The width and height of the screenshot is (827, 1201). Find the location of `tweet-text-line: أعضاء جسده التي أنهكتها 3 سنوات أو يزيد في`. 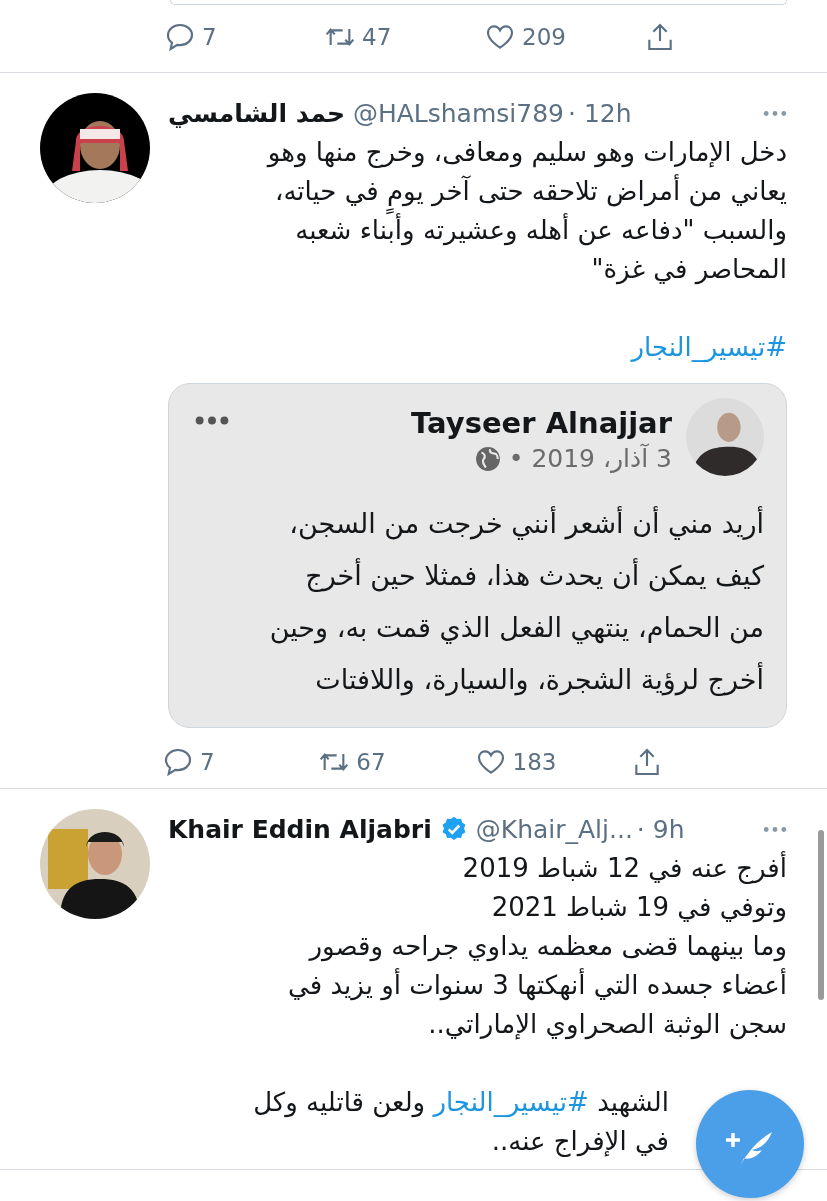

tweet-text-line: أعضاء جسده التي أنهكتها 3 سنوات أو يزيد في is located at coordinates (537, 985).